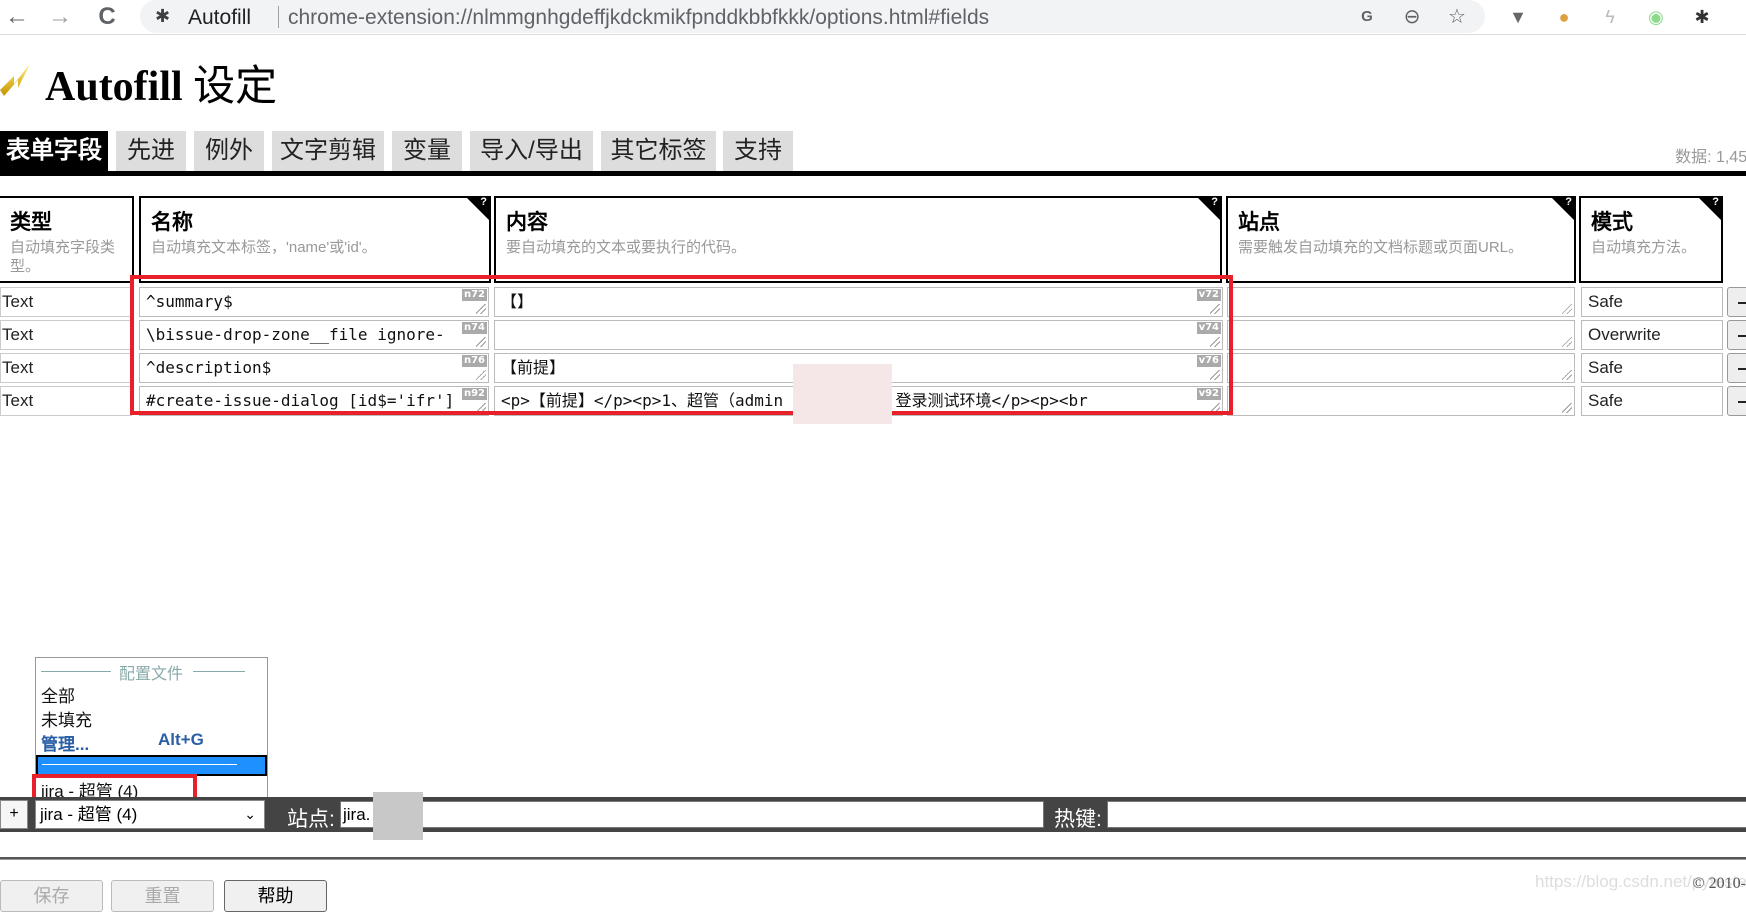 The image size is (1746, 912). Describe the element at coordinates (1208, 361) in the screenshot. I see `value-id-badge: v76` at that location.